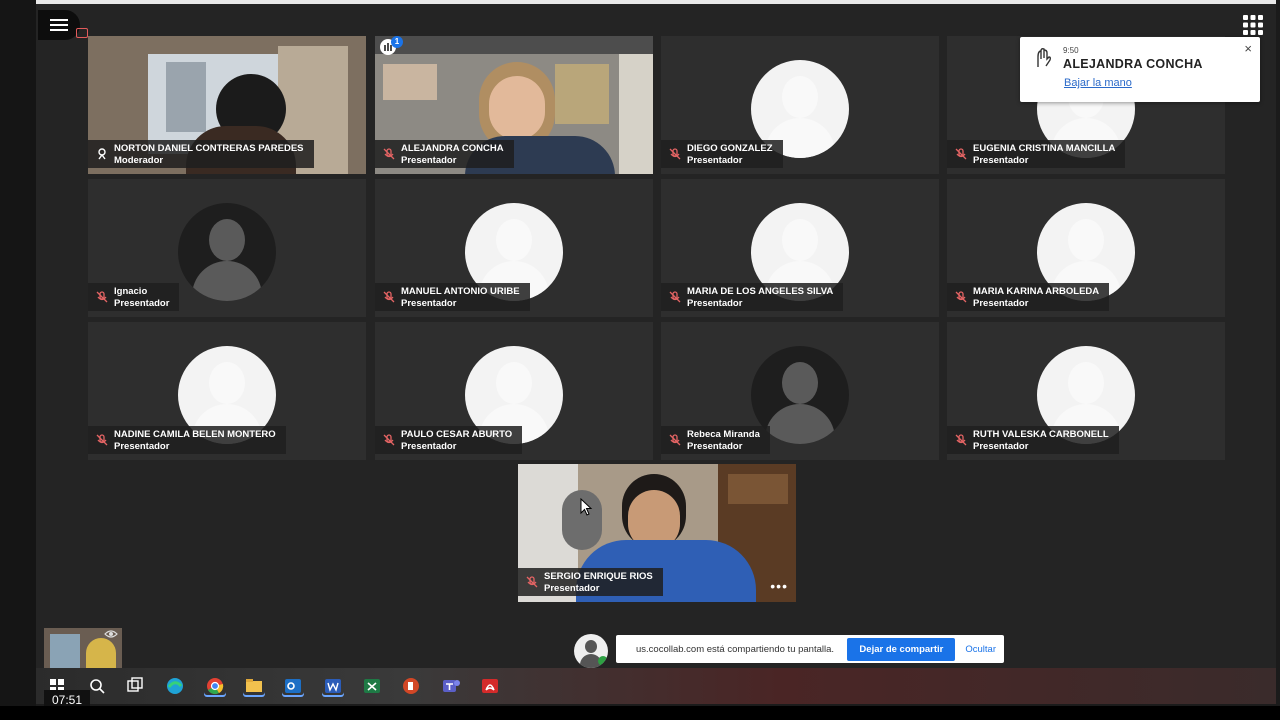 The height and width of the screenshot is (720, 1280). I want to click on task-view-icon, so click(135, 686).